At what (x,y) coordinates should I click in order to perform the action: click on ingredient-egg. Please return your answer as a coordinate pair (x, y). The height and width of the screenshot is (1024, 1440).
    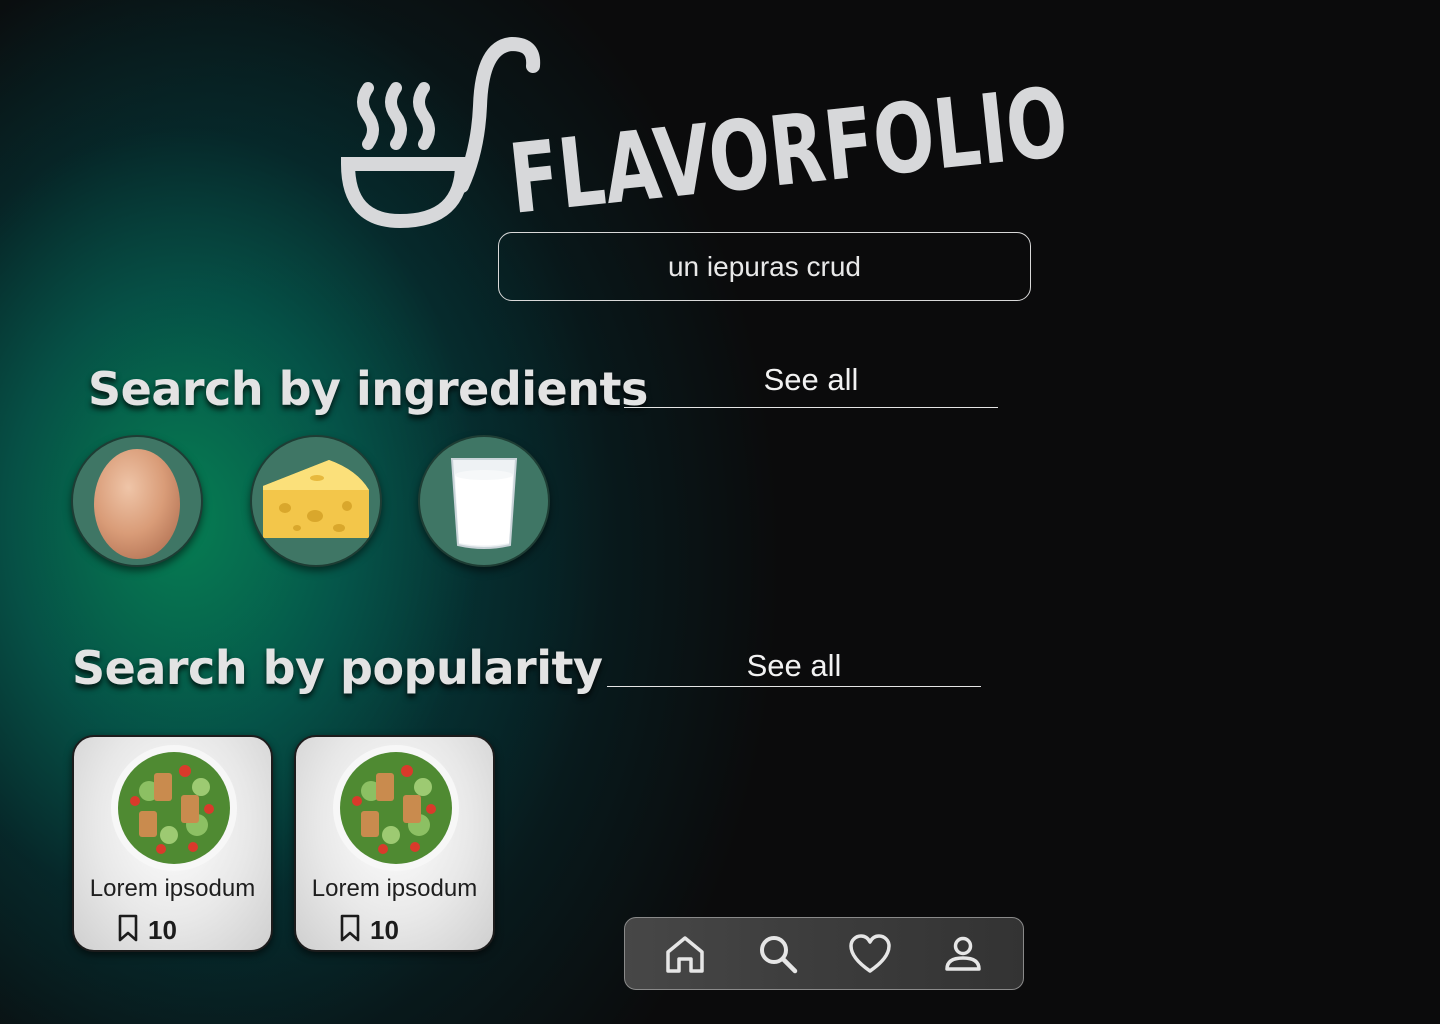
    Looking at the image, I should click on (137, 501).